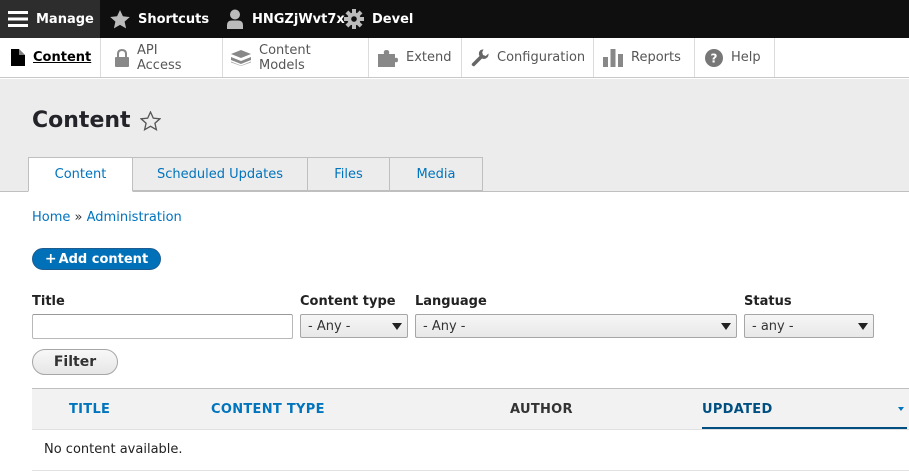 This screenshot has width=909, height=472. I want to click on add-content-button: + Add content, so click(96, 259).